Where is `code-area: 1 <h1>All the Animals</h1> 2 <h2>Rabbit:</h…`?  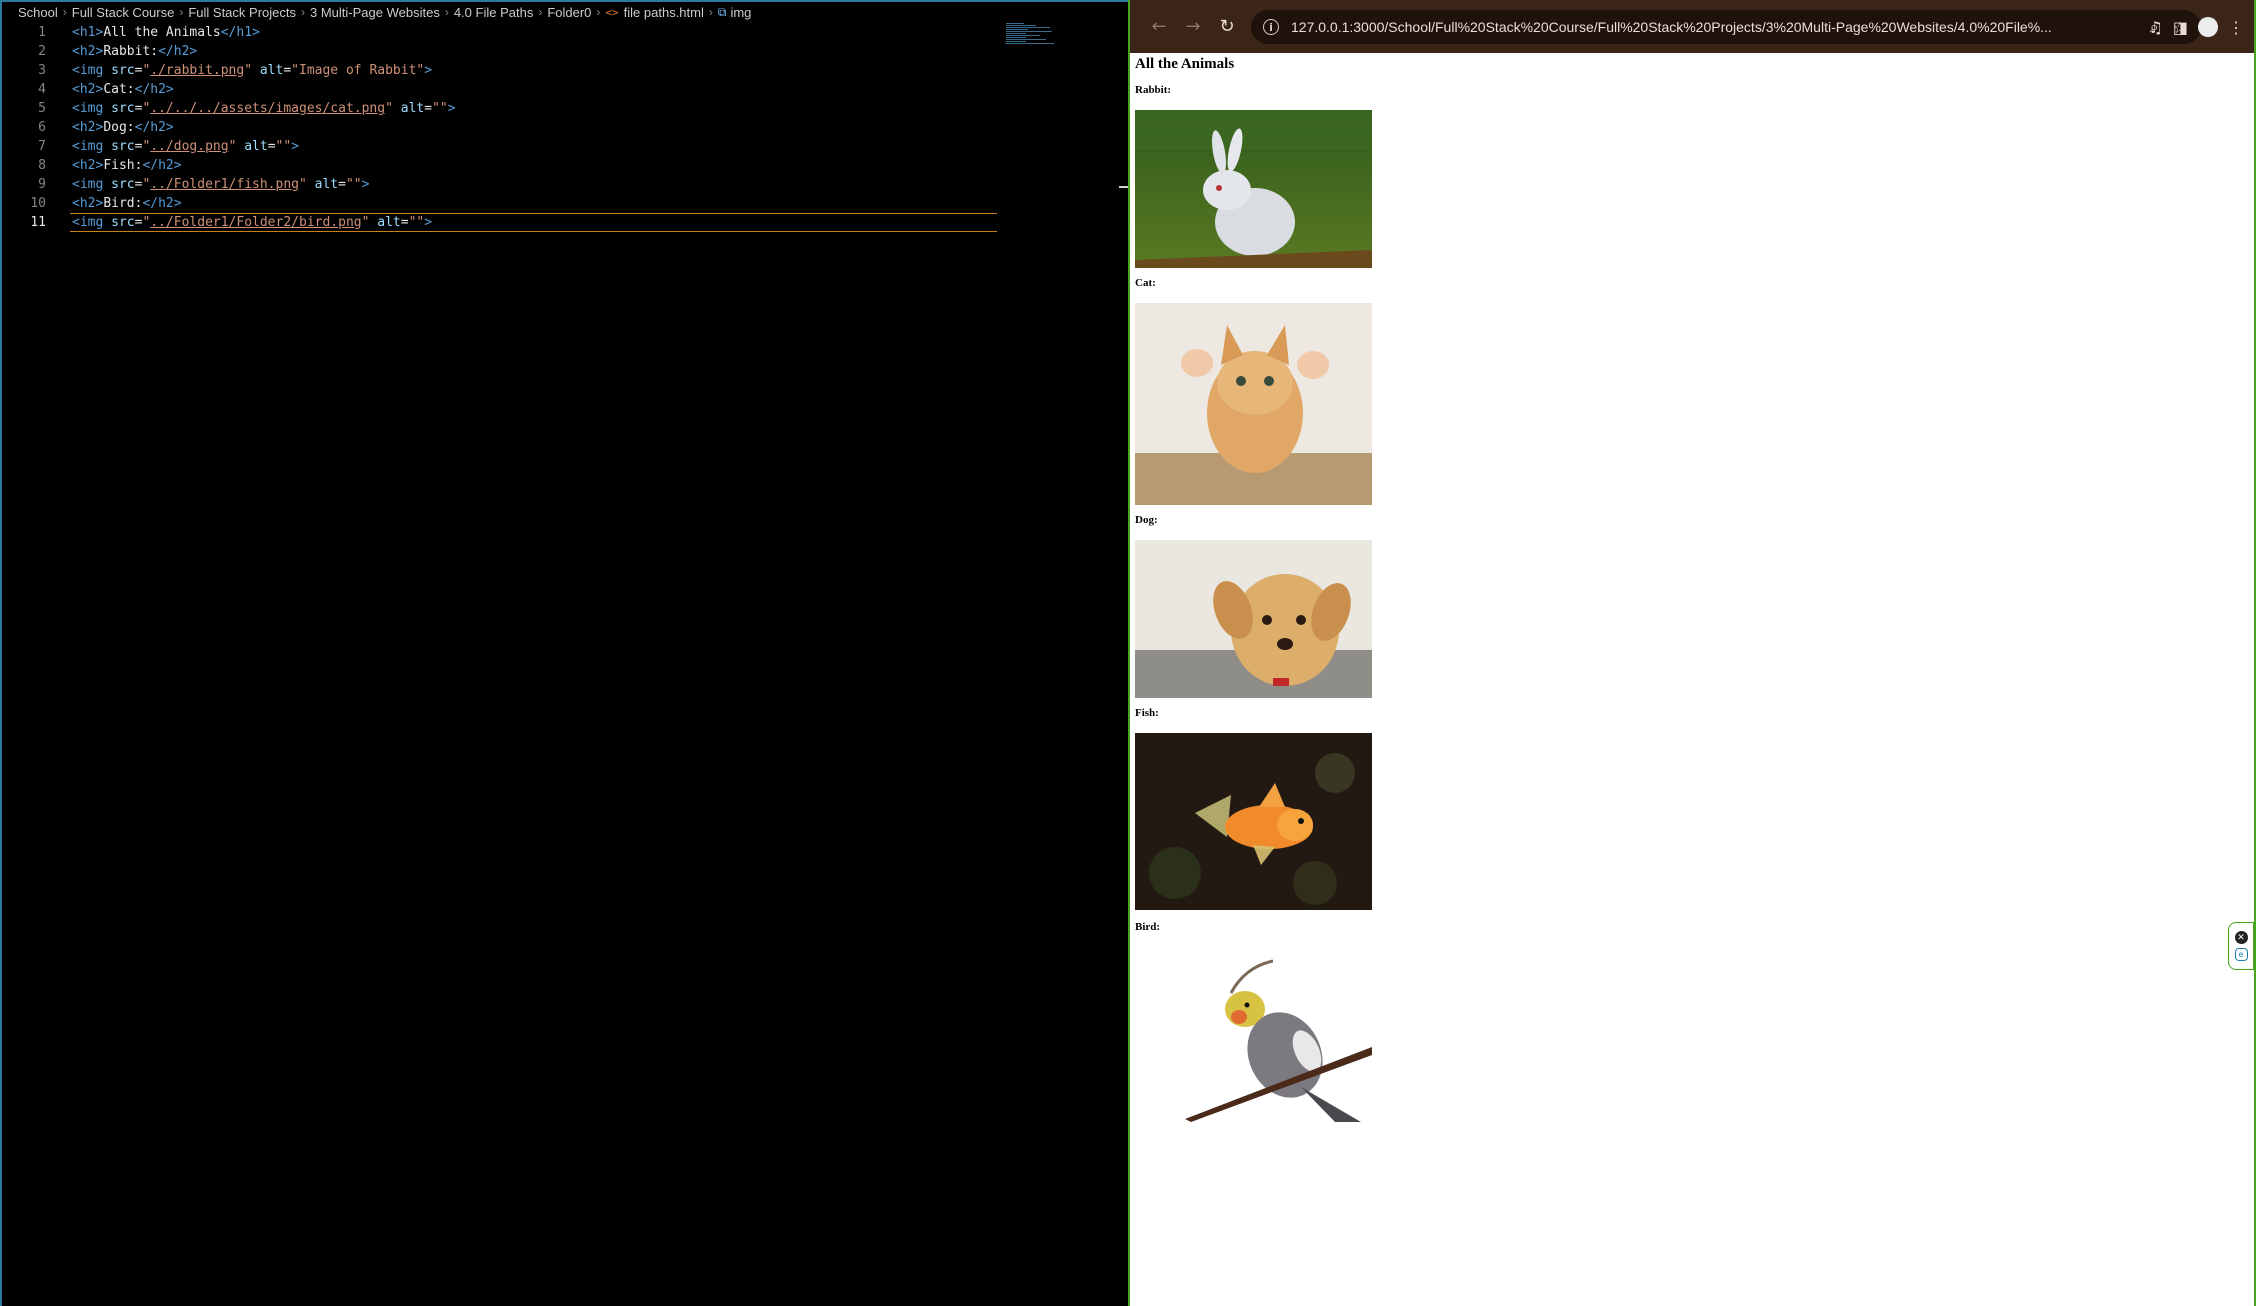
code-area: 1 <h1>All the Animals</h1> 2 <h2>Rabbit:</h… is located at coordinates (502, 127).